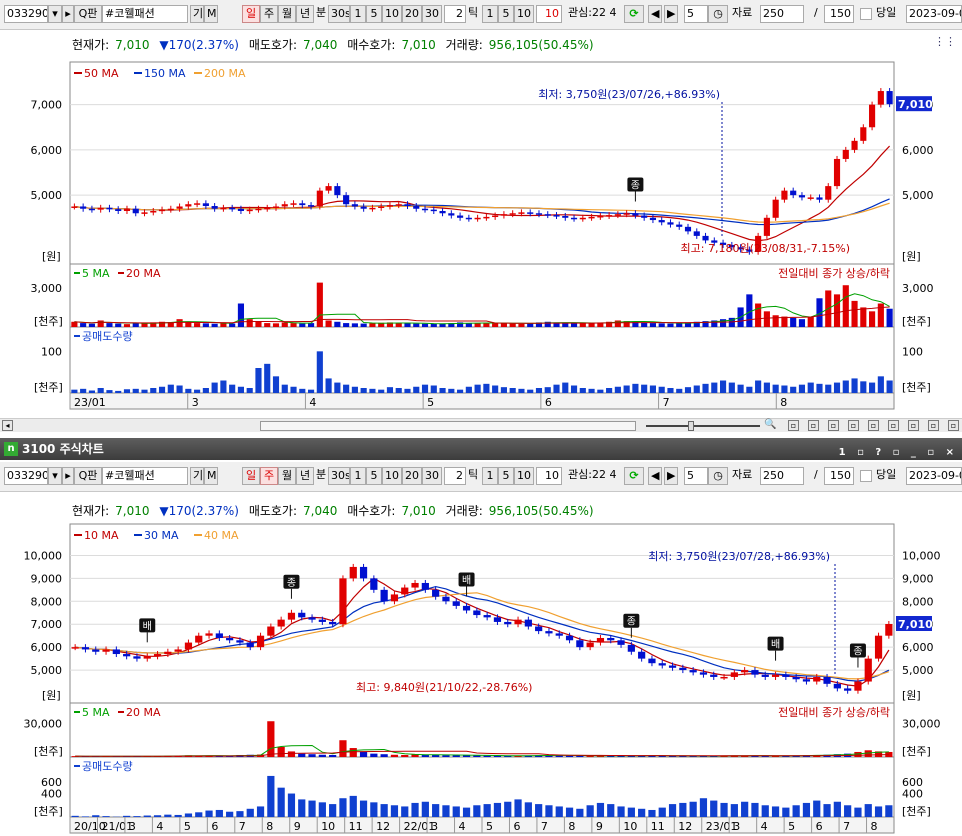 Image resolution: width=962 pixels, height=836 pixels. What do you see at coordinates (782, 476) in the screenshot?
I see `data-count-select-2: 250` at bounding box center [782, 476].